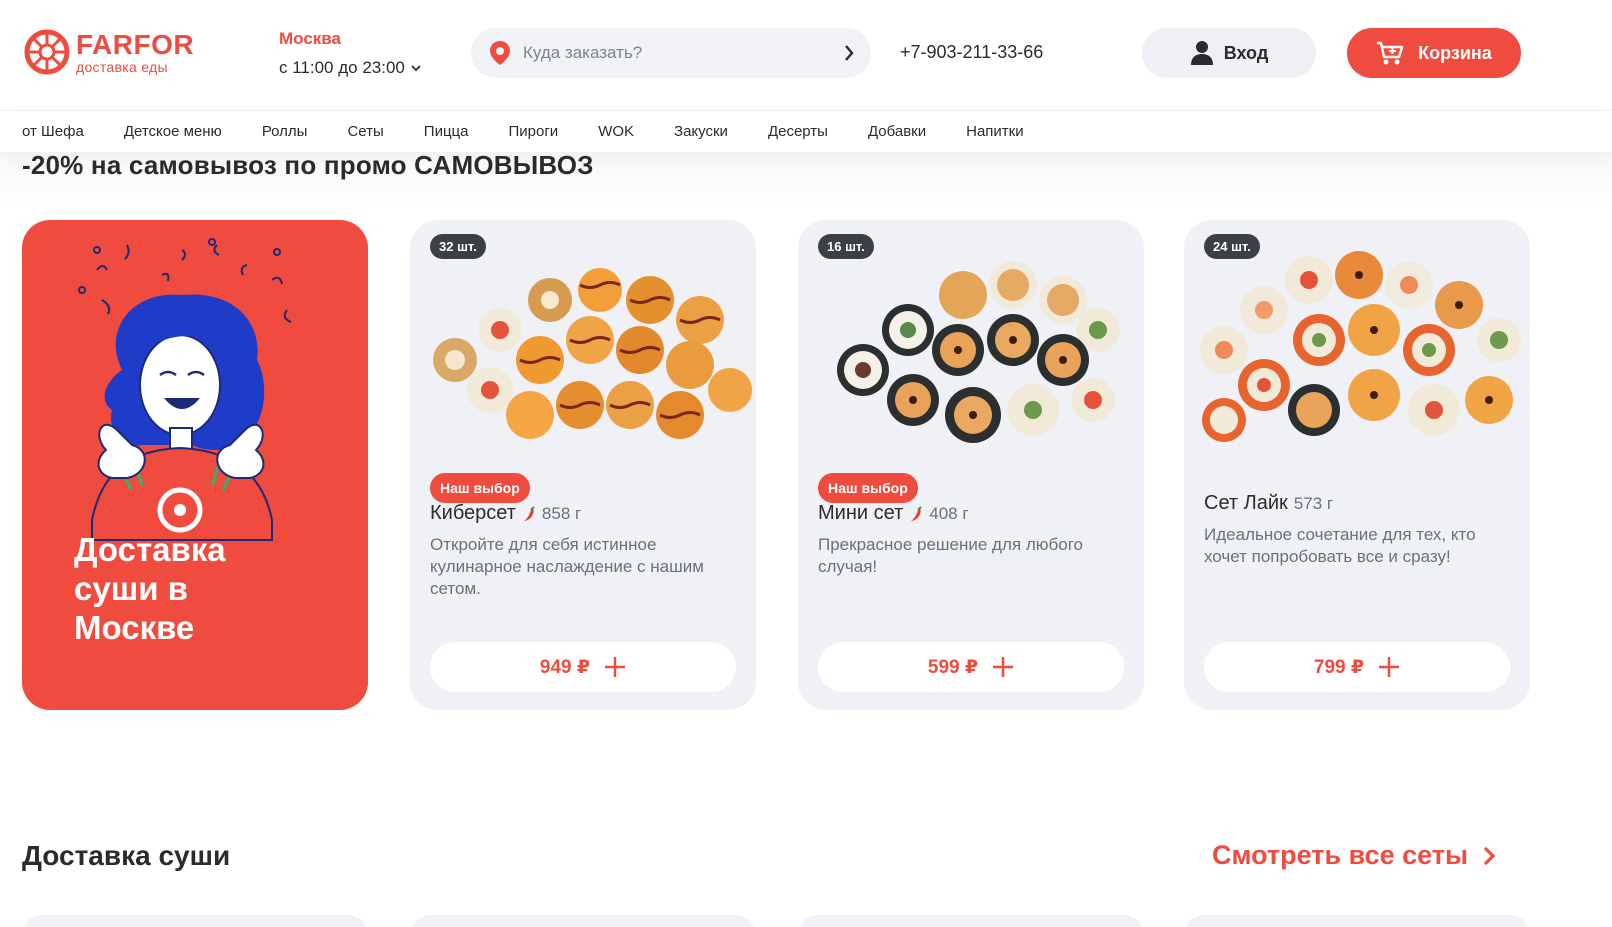 Image resolution: width=1612 pixels, height=927 pixels. What do you see at coordinates (342, 67) in the screenshot?
I see `working-hours-text: с 11:00 до 23:00` at bounding box center [342, 67].